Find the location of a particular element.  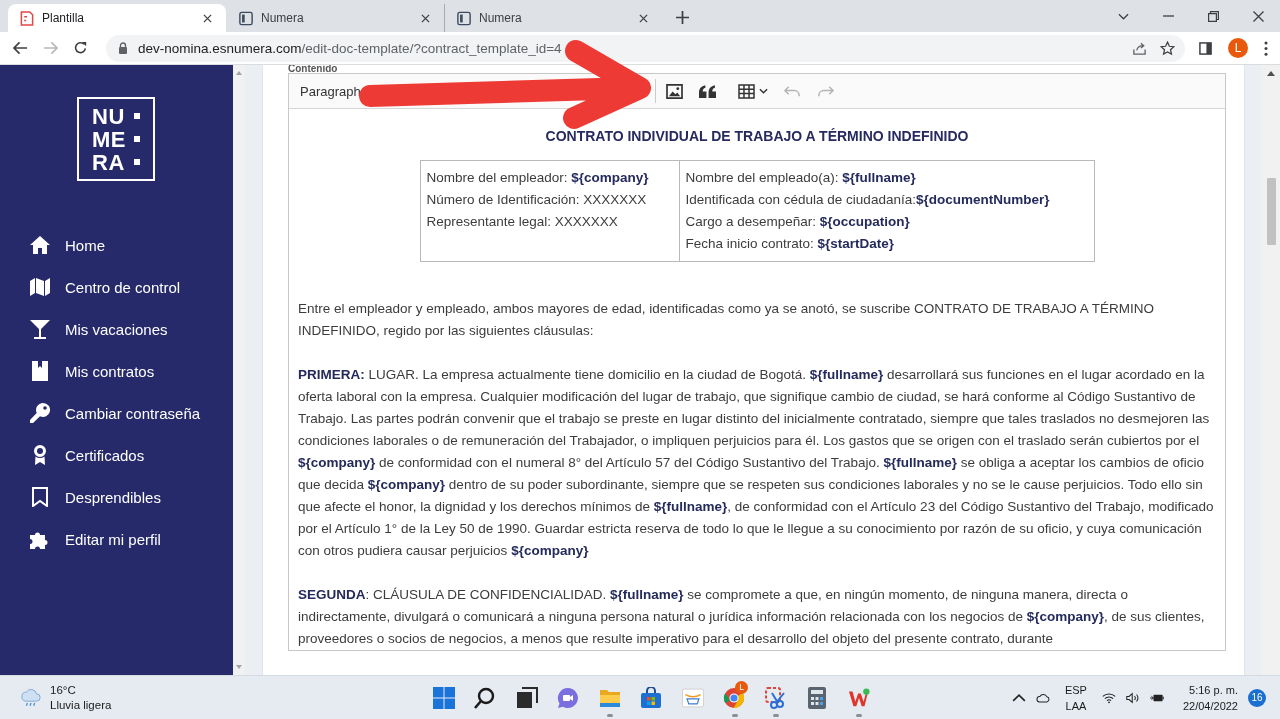

browser-tab: Plantilla is located at coordinates (117, 18).